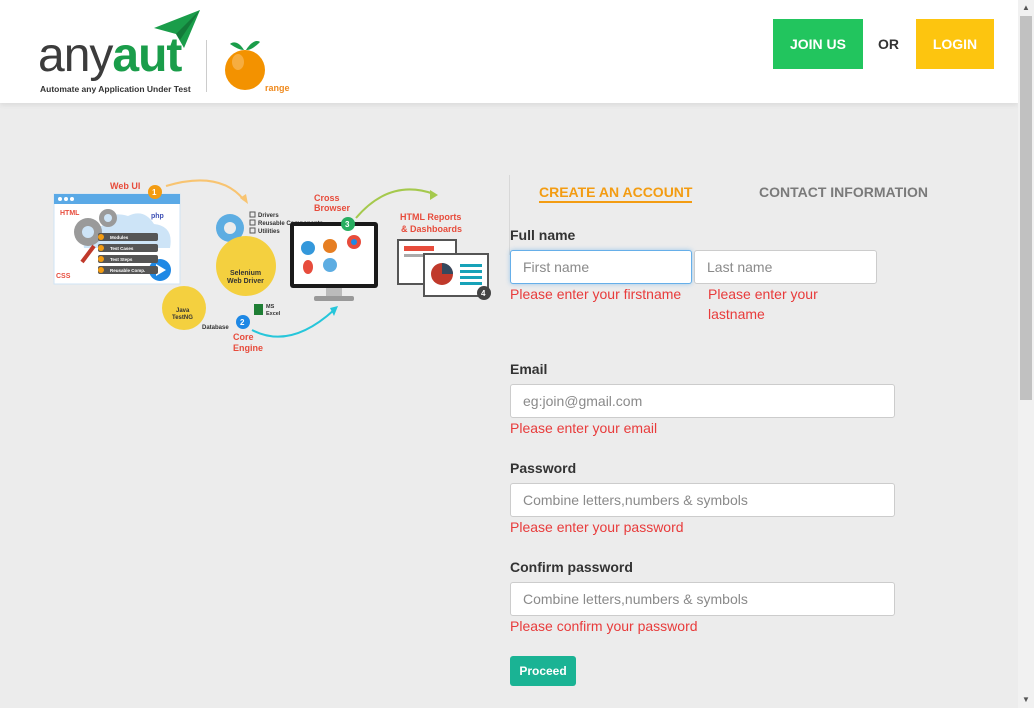 This screenshot has width=1034, height=708. Describe the element at coordinates (177, 29) in the screenshot. I see `paper-plane-icon` at that location.